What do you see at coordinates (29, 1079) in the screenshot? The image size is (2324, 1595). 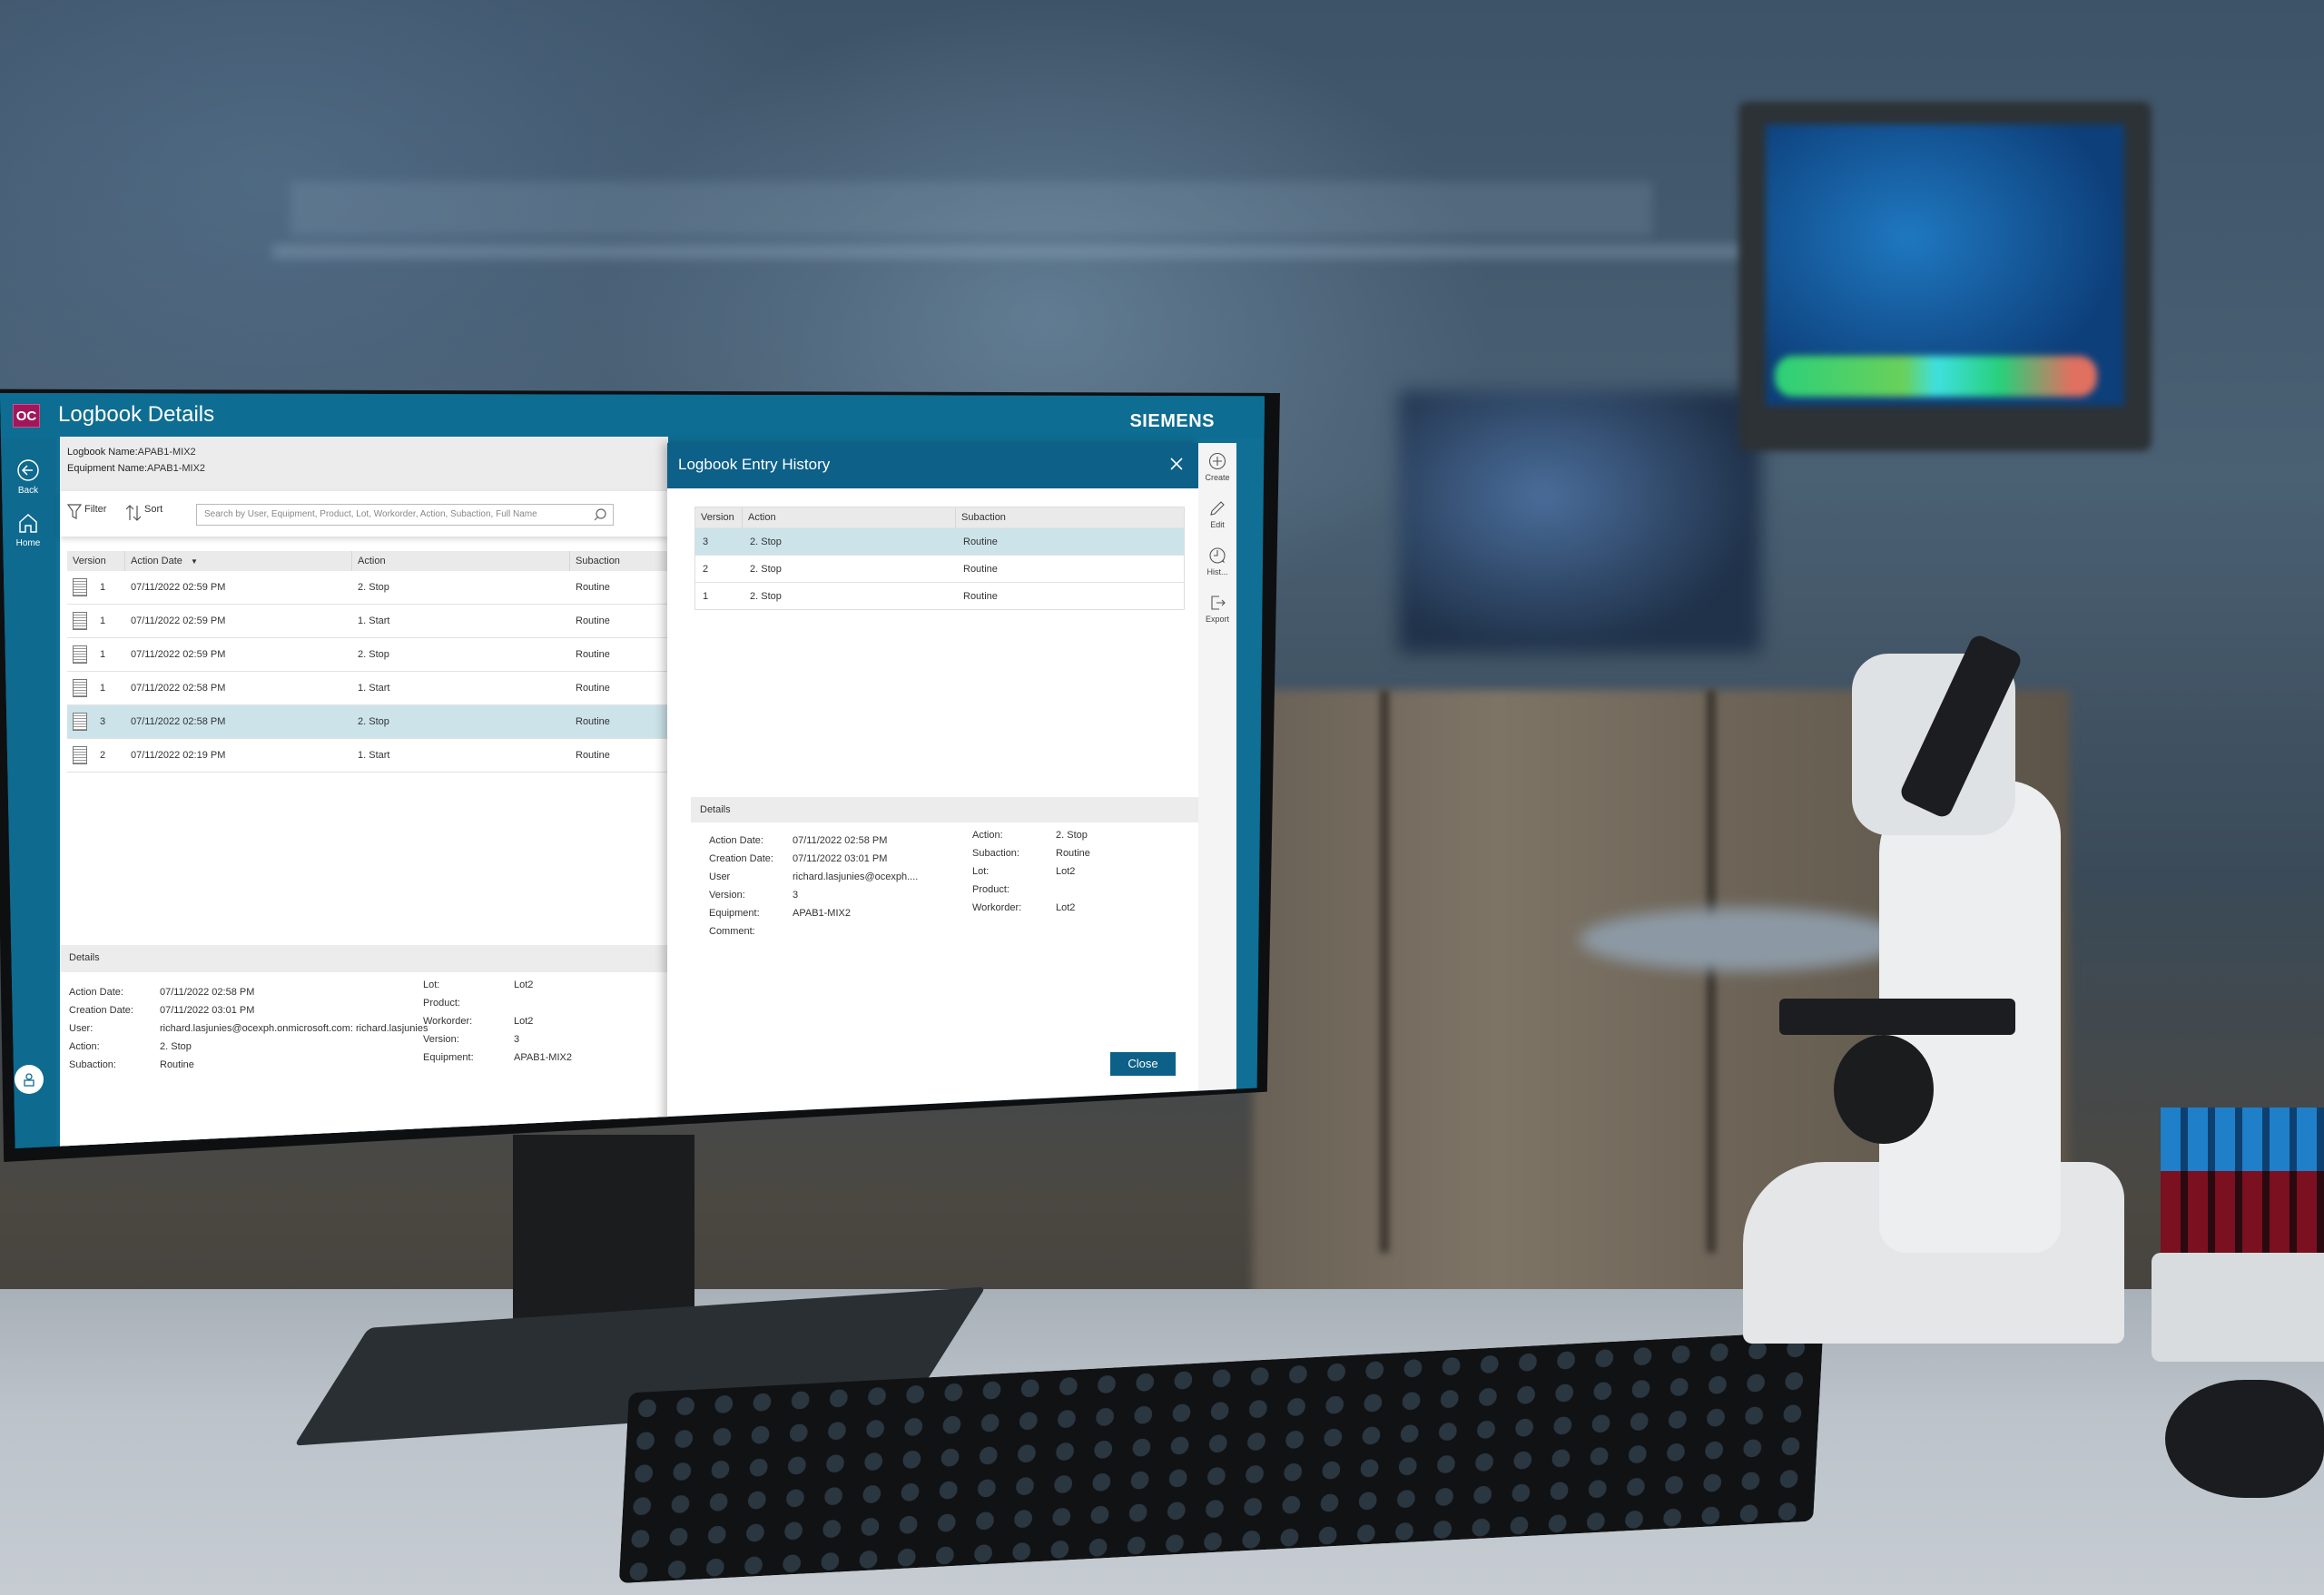 I see `user-avatar-button` at bounding box center [29, 1079].